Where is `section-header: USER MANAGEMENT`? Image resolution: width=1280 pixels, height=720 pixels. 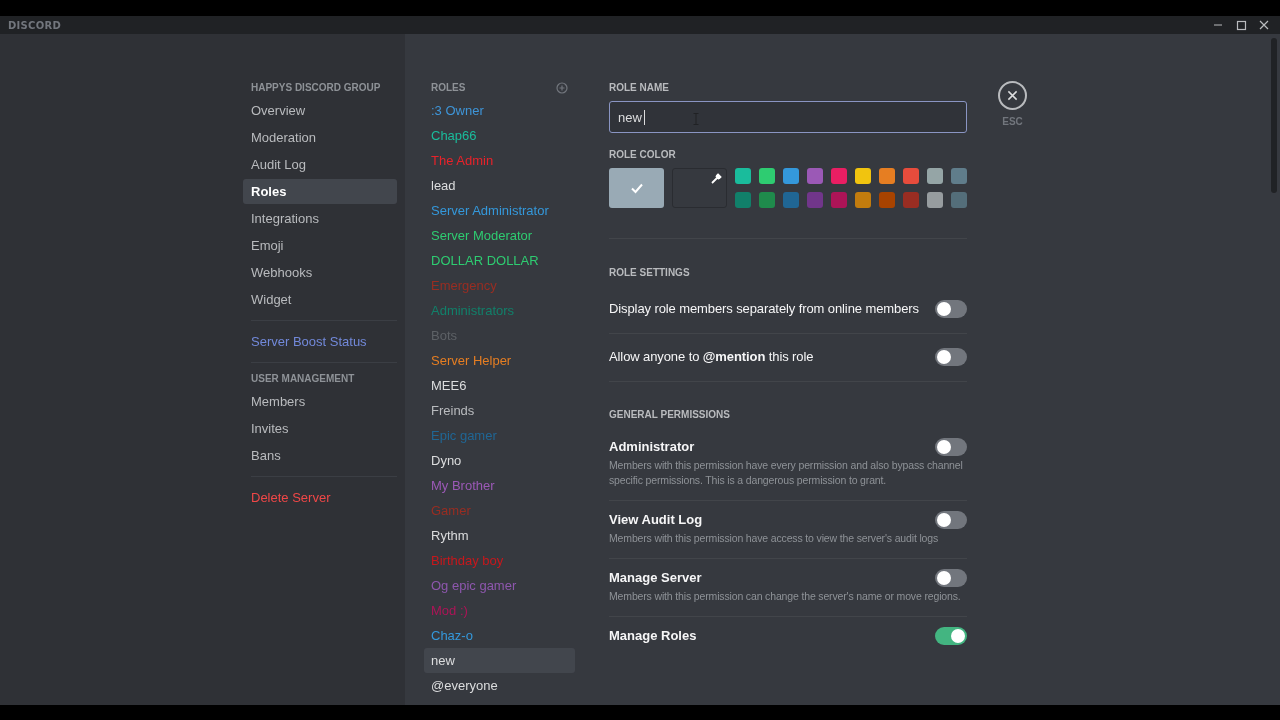 section-header: USER MANAGEMENT is located at coordinates (303, 379).